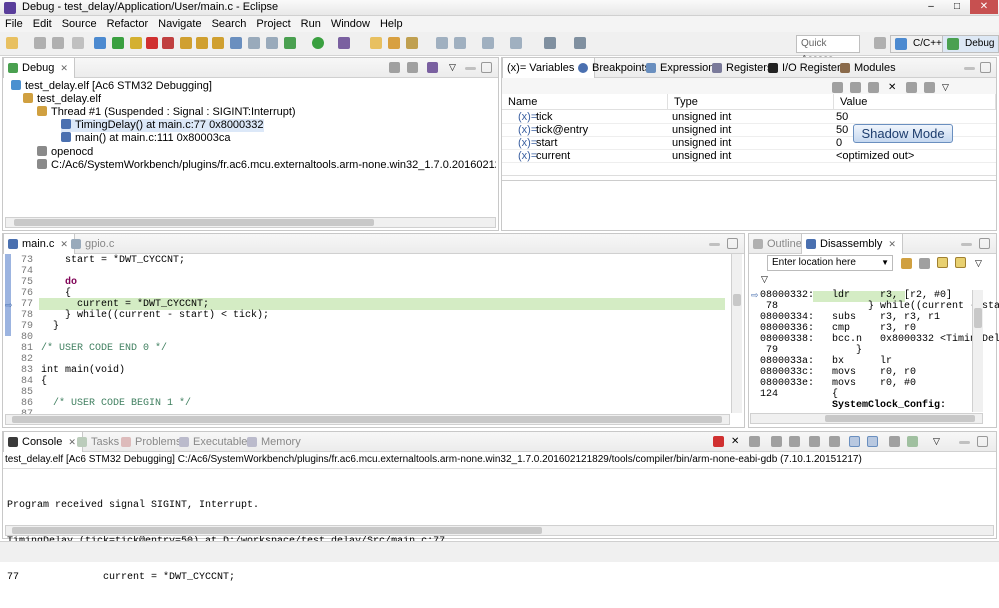 The width and height of the screenshot is (999, 608). I want to click on back-icon, so click(550, 43).